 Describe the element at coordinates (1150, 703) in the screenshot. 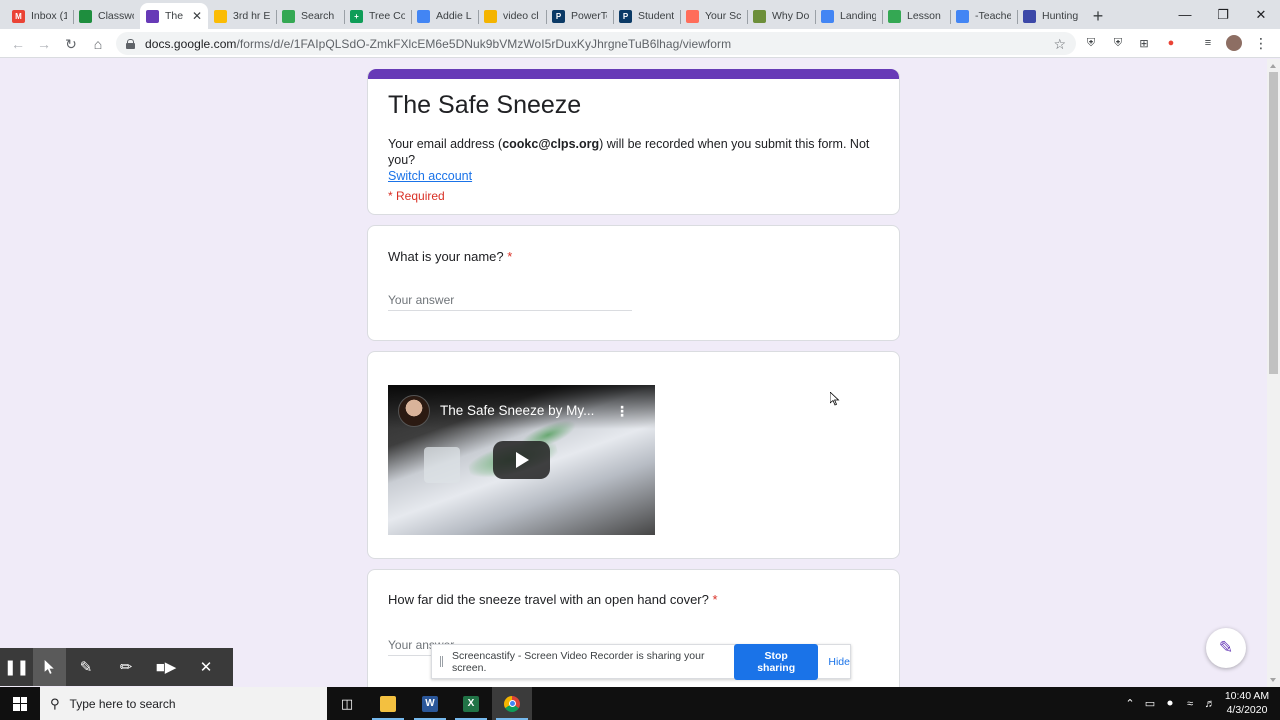

I see `battery-icon: ▭` at that location.